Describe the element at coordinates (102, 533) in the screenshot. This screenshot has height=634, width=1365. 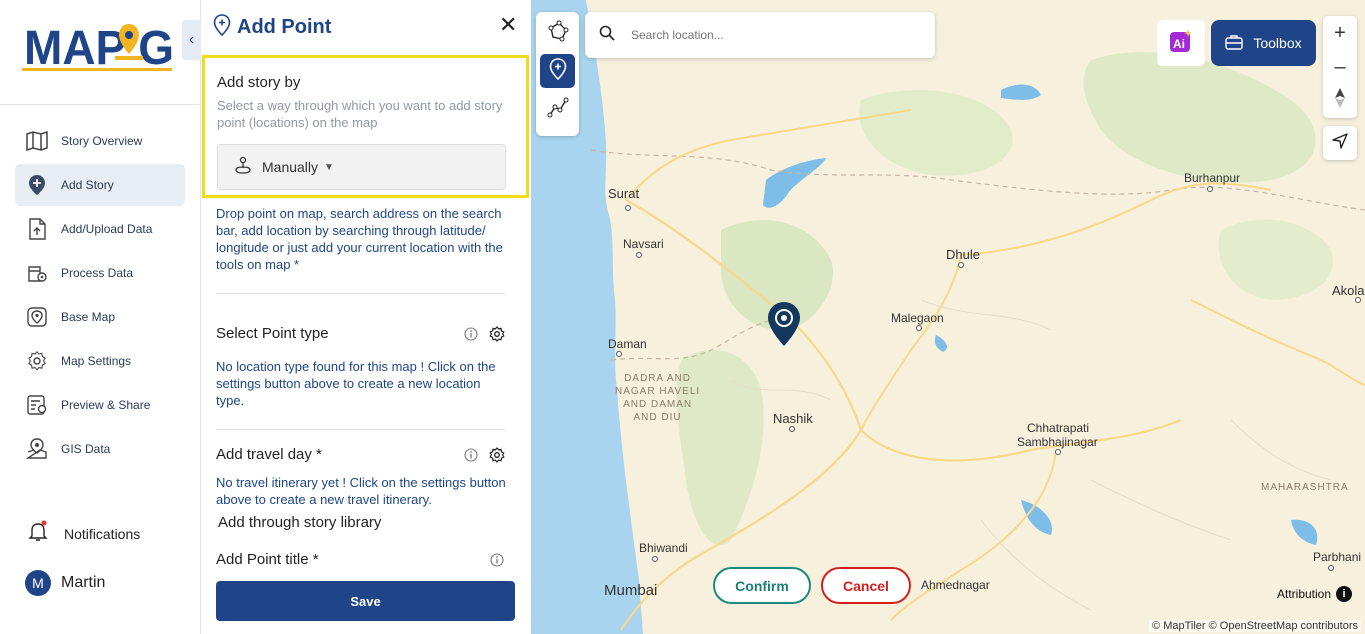
I see `notifications-label: Notifications` at that location.